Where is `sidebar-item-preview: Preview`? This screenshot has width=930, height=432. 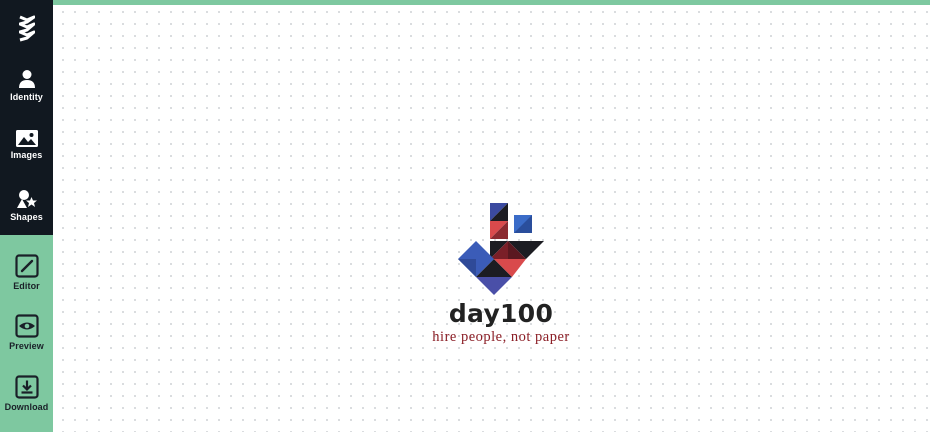 sidebar-item-preview: Preview is located at coordinates (26, 333).